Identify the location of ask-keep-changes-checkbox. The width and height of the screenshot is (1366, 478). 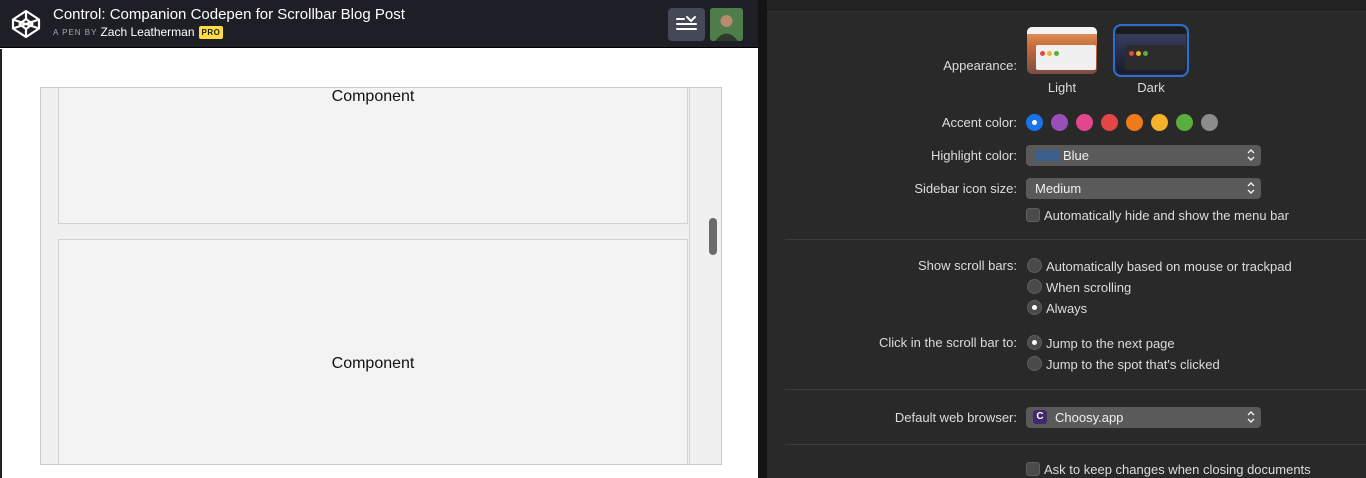
(1033, 469).